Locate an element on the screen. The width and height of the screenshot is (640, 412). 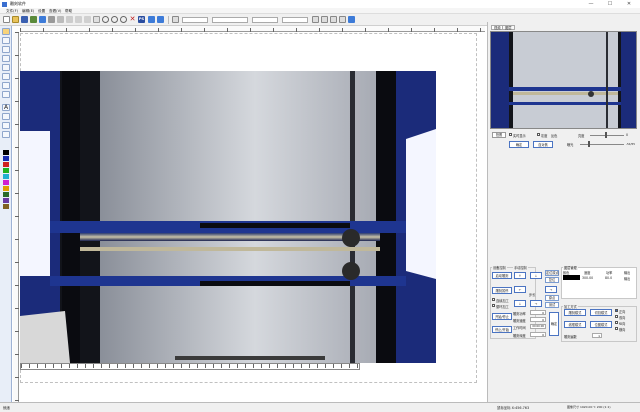
origin-button: 原点 is located at coordinates (552, 298).